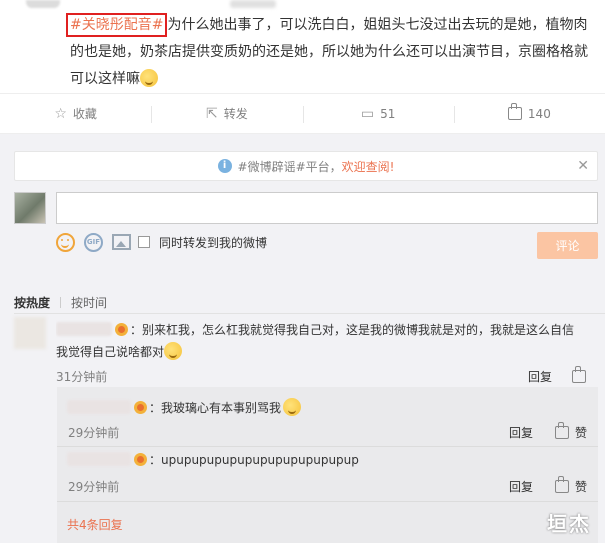 This screenshot has height=543, width=605. I want to click on author-name, so click(253, 4).